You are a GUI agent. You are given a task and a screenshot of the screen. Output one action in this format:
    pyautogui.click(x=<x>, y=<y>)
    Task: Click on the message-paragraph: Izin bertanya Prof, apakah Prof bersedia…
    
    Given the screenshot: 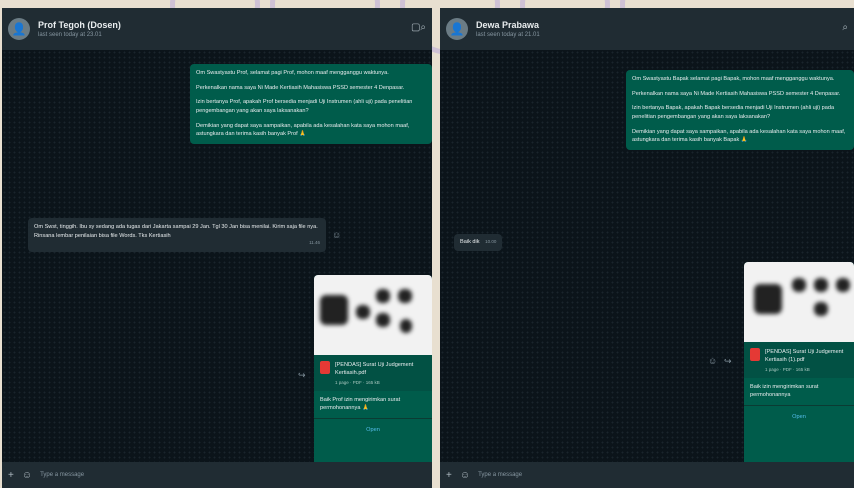 What is the action you would take?
    pyautogui.click(x=304, y=106)
    